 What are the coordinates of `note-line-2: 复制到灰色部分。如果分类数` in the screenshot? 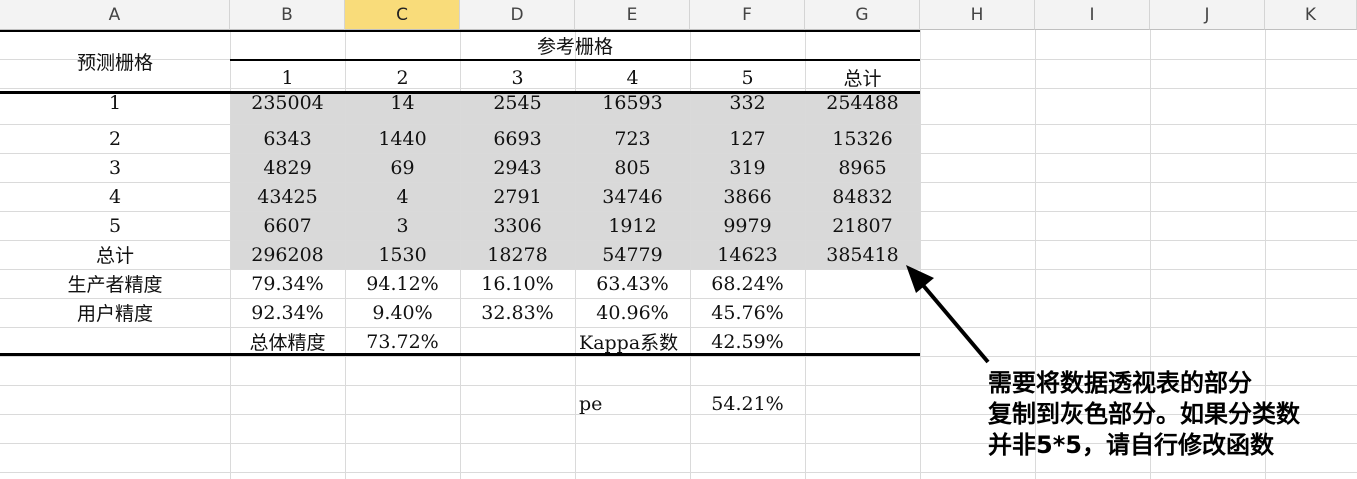 It's located at (1144, 414).